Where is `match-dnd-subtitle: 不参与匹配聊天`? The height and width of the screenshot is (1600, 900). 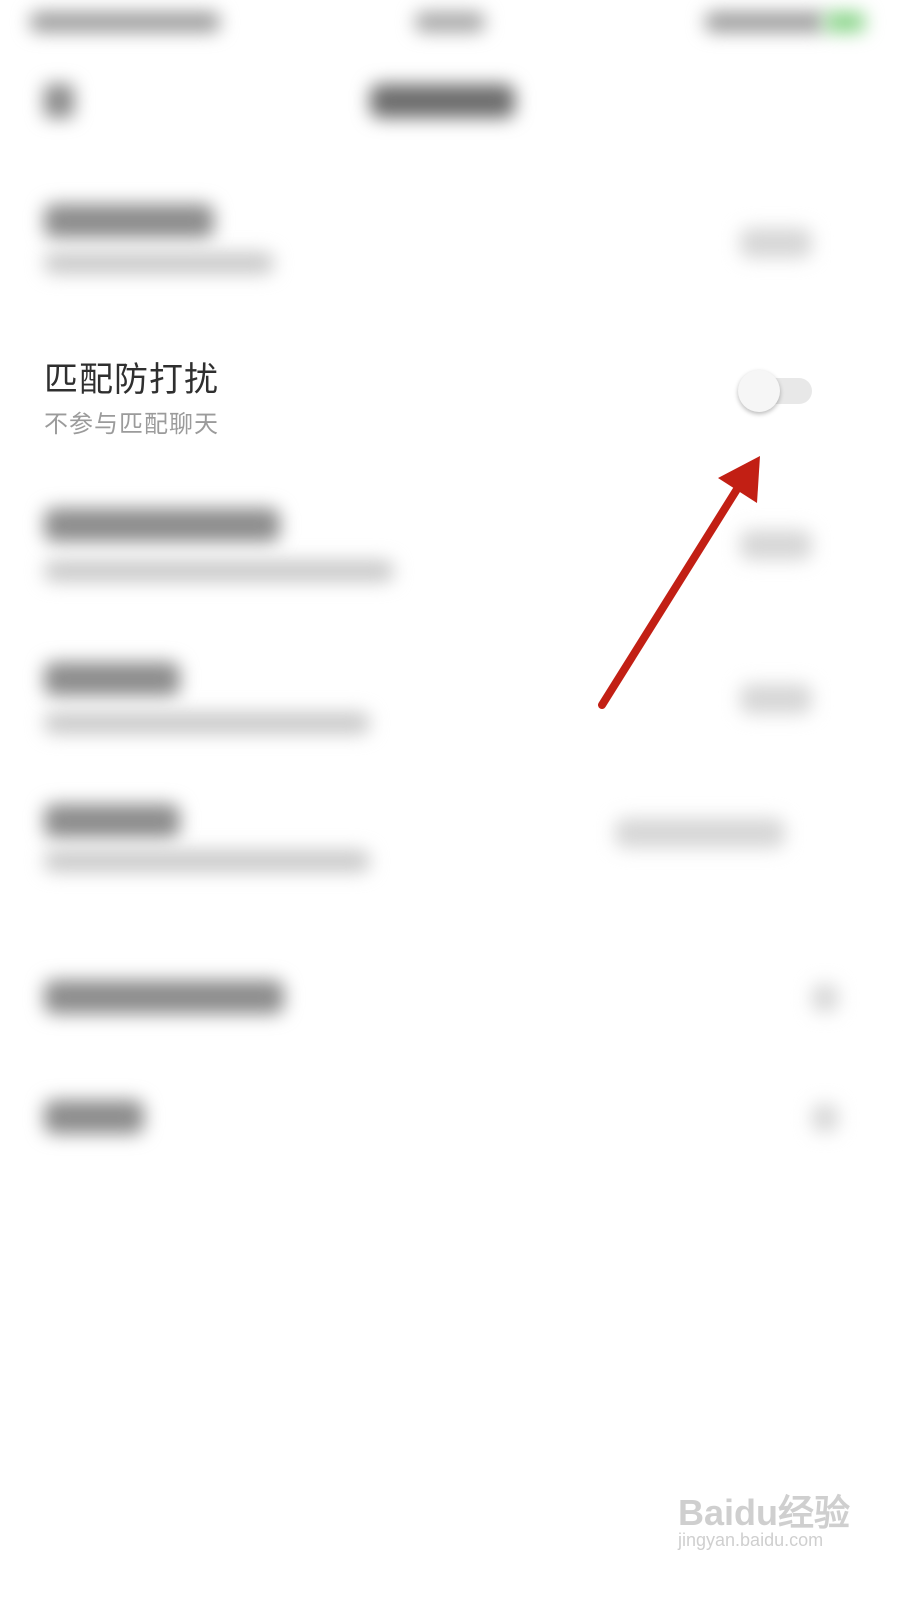 match-dnd-subtitle: 不参与匹配聊天 is located at coordinates (131, 424).